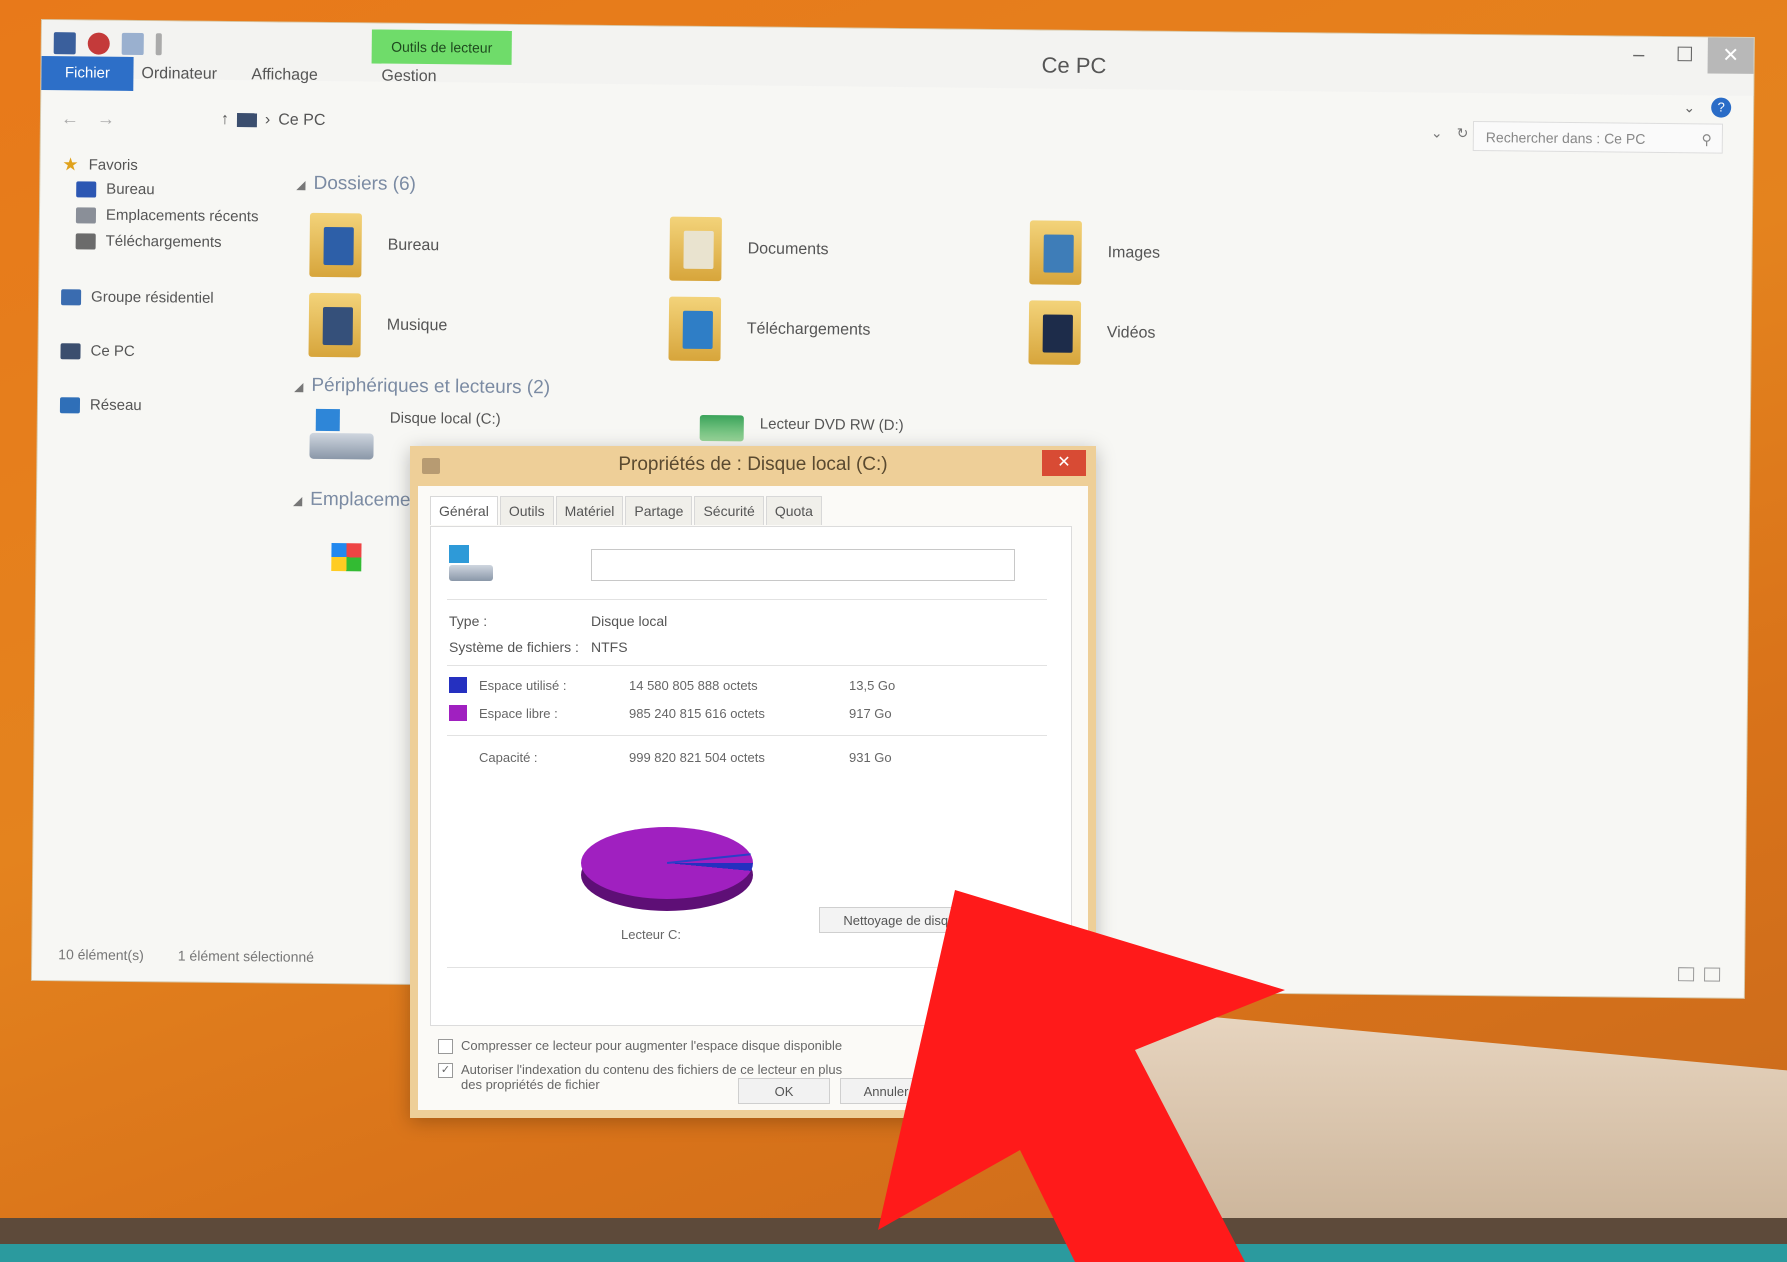 The image size is (1787, 1262). Describe the element at coordinates (1706, 139) in the screenshot. I see `search-icon: ⚲` at that location.